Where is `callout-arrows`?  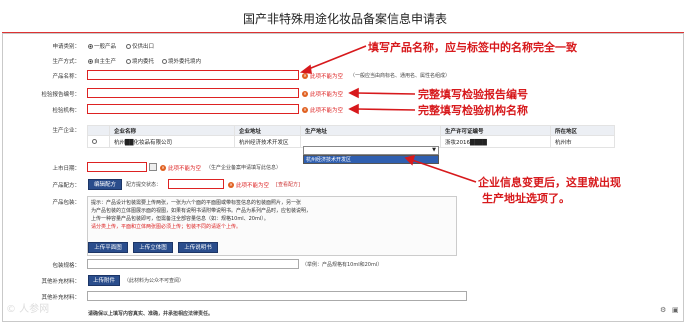
callout-arrows is located at coordinates (388, 114).